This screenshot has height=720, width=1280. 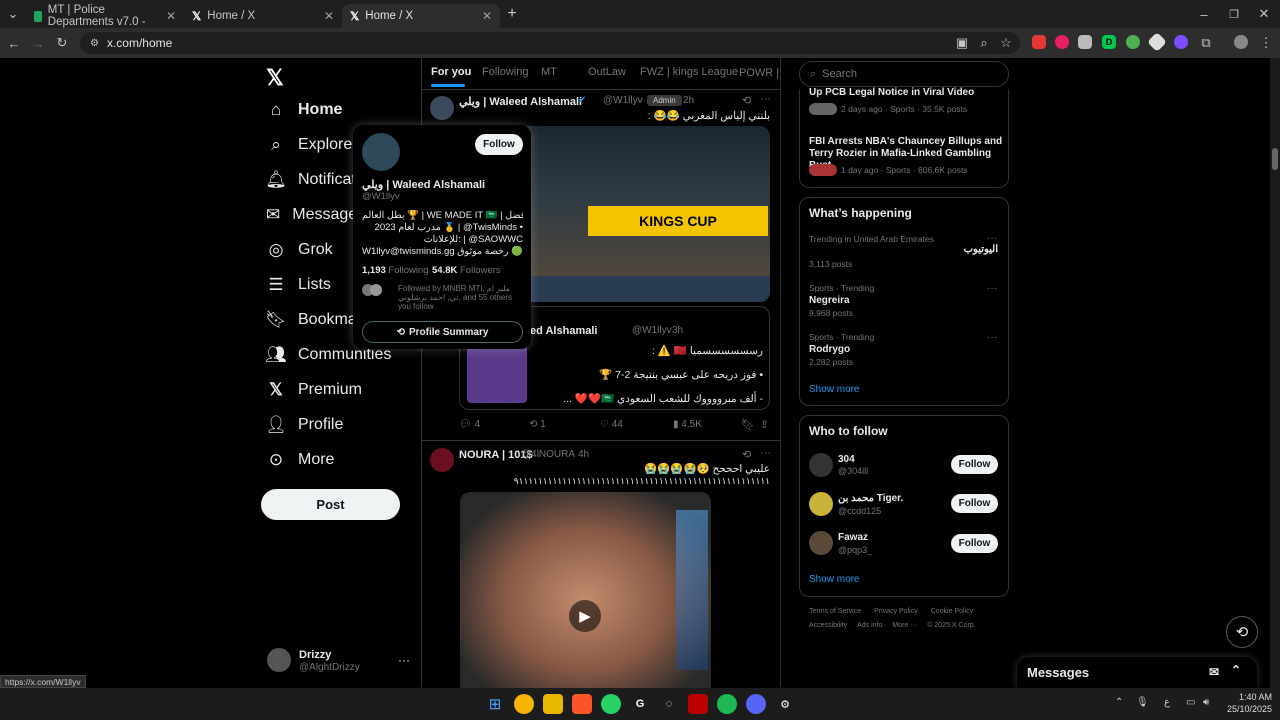 I want to click on news-title: Up PCB Legal Notice in Viral Video, so click(x=891, y=92).